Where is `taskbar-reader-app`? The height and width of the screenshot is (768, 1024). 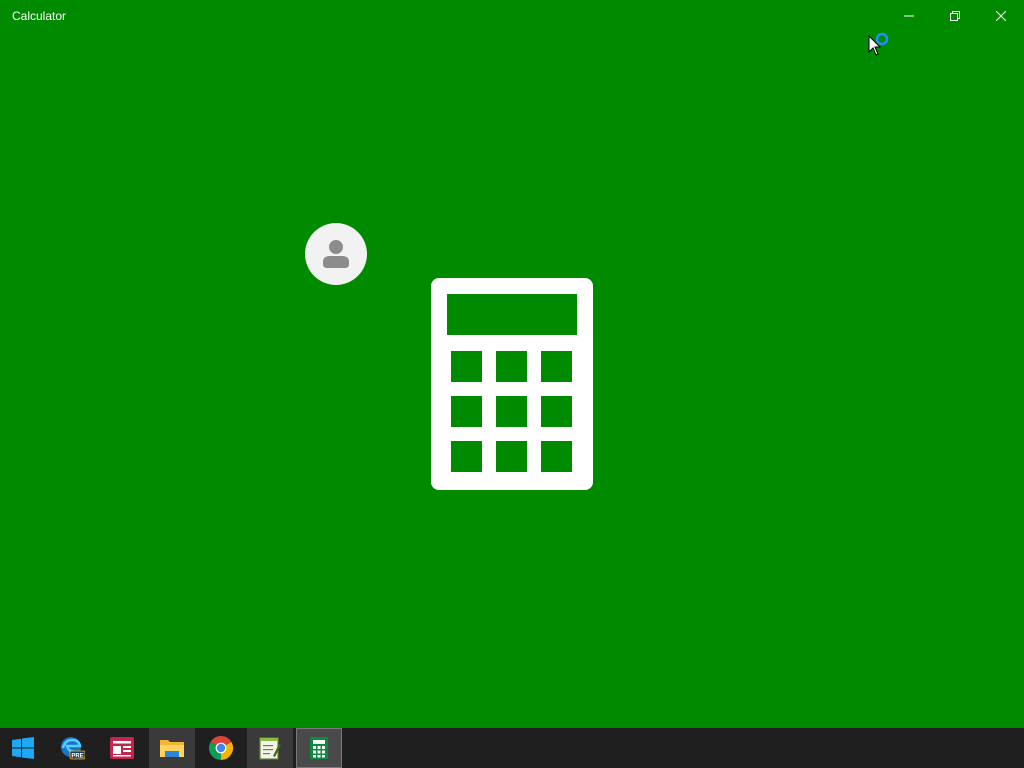 taskbar-reader-app is located at coordinates (122, 748).